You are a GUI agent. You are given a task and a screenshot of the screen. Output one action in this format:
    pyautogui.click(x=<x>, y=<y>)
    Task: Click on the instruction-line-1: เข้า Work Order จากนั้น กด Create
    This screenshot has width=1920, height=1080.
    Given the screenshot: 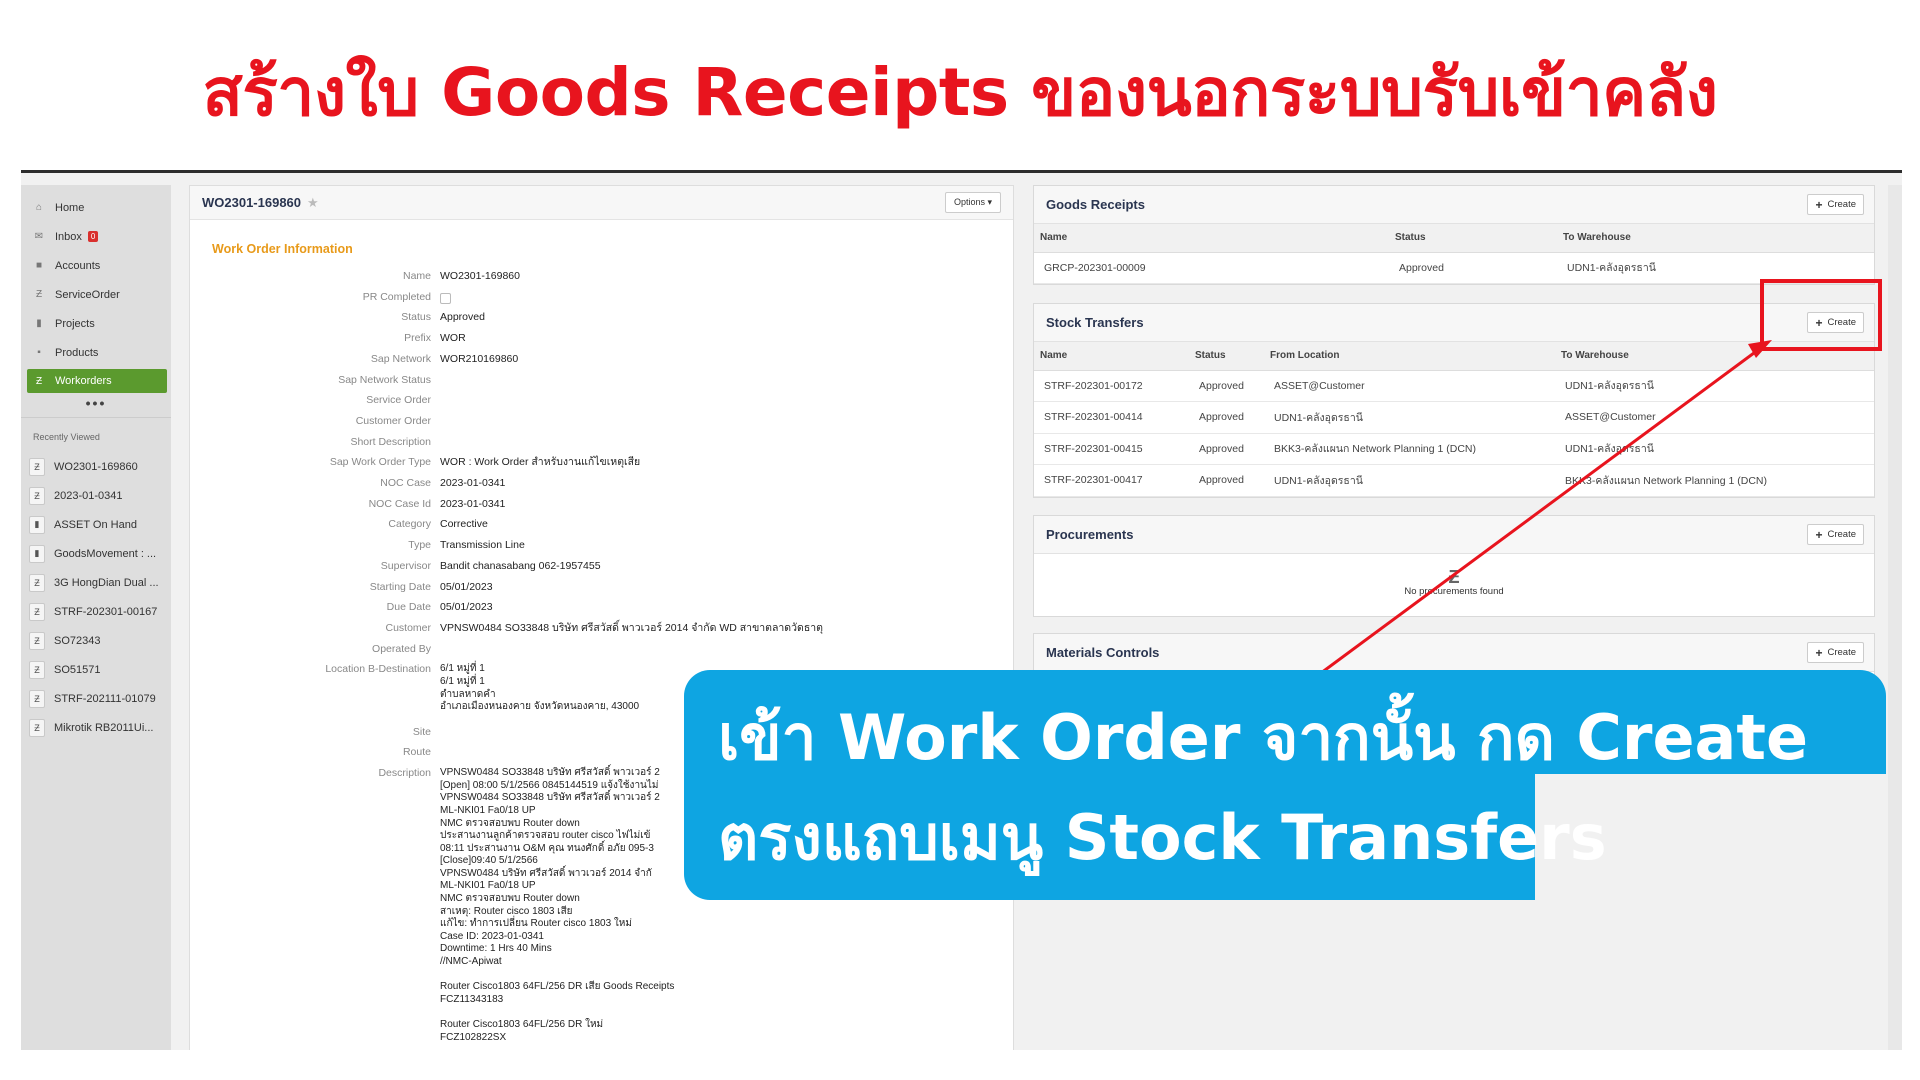 What is the action you would take?
    pyautogui.click(x=1263, y=737)
    